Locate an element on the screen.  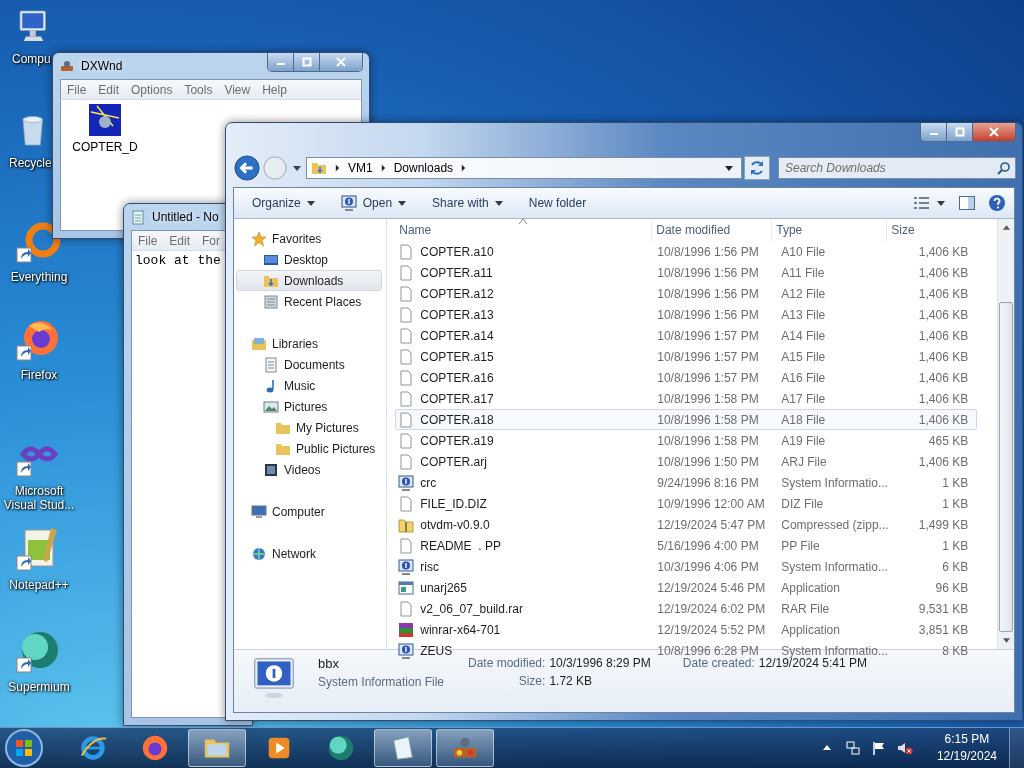
toolbar-button: Share with is located at coordinates (467, 203).